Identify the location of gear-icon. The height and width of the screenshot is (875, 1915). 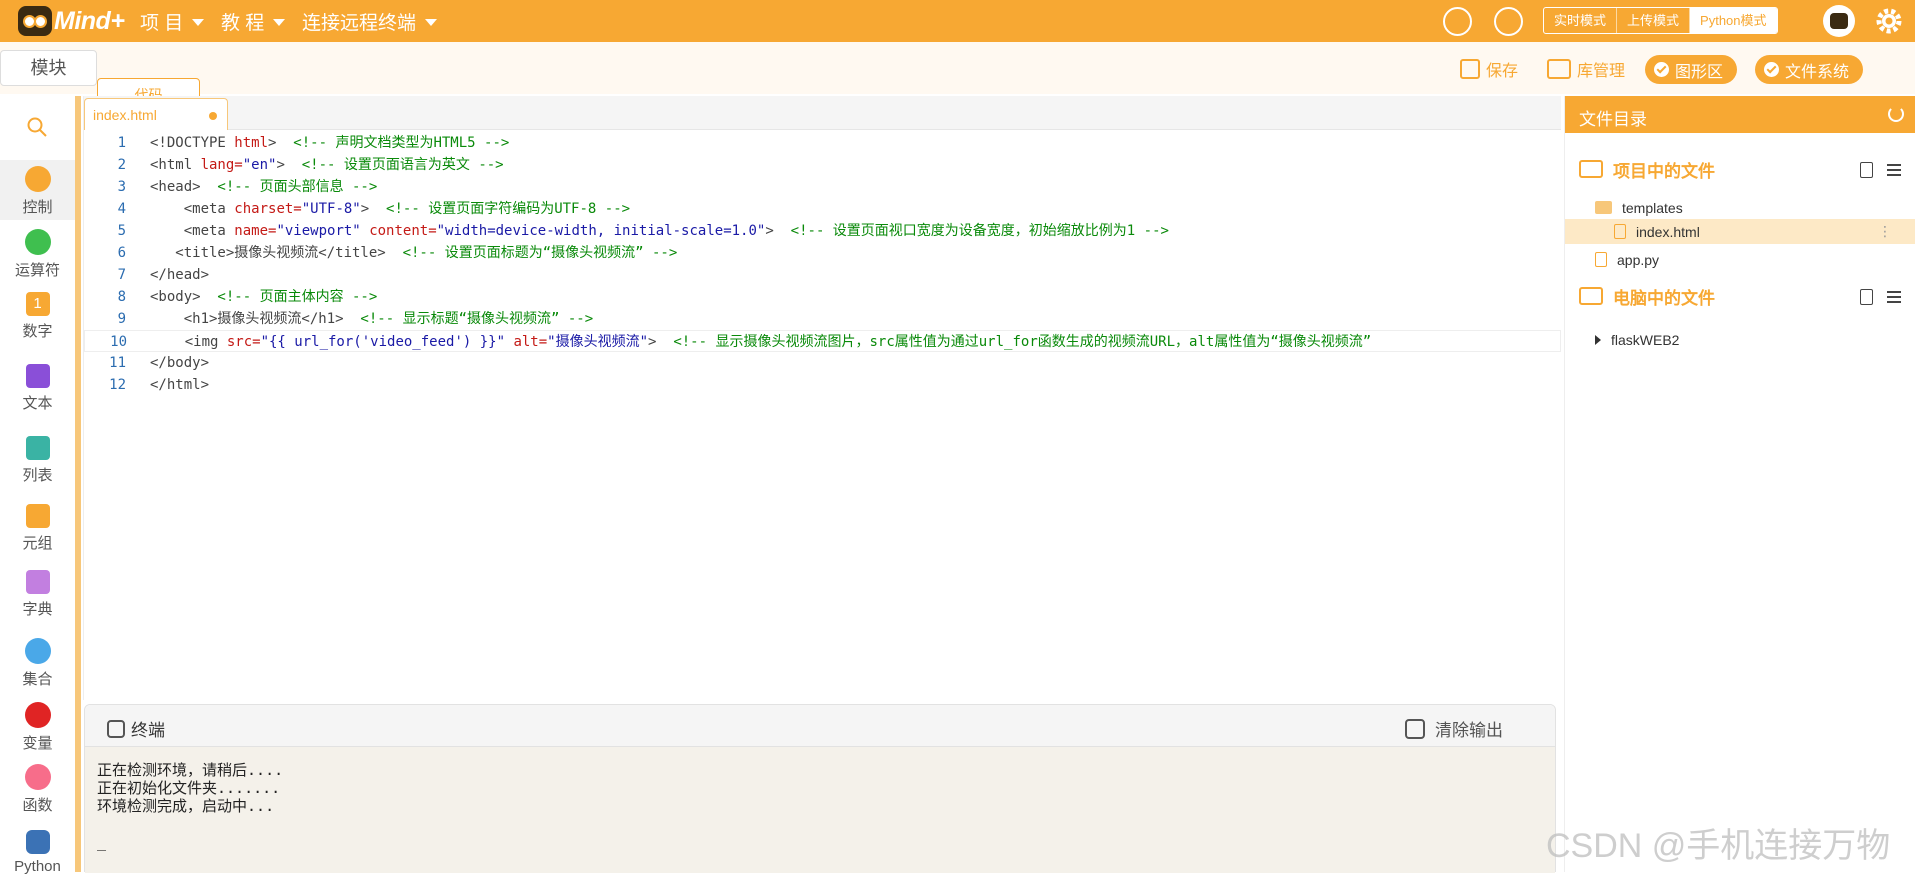
(1889, 21).